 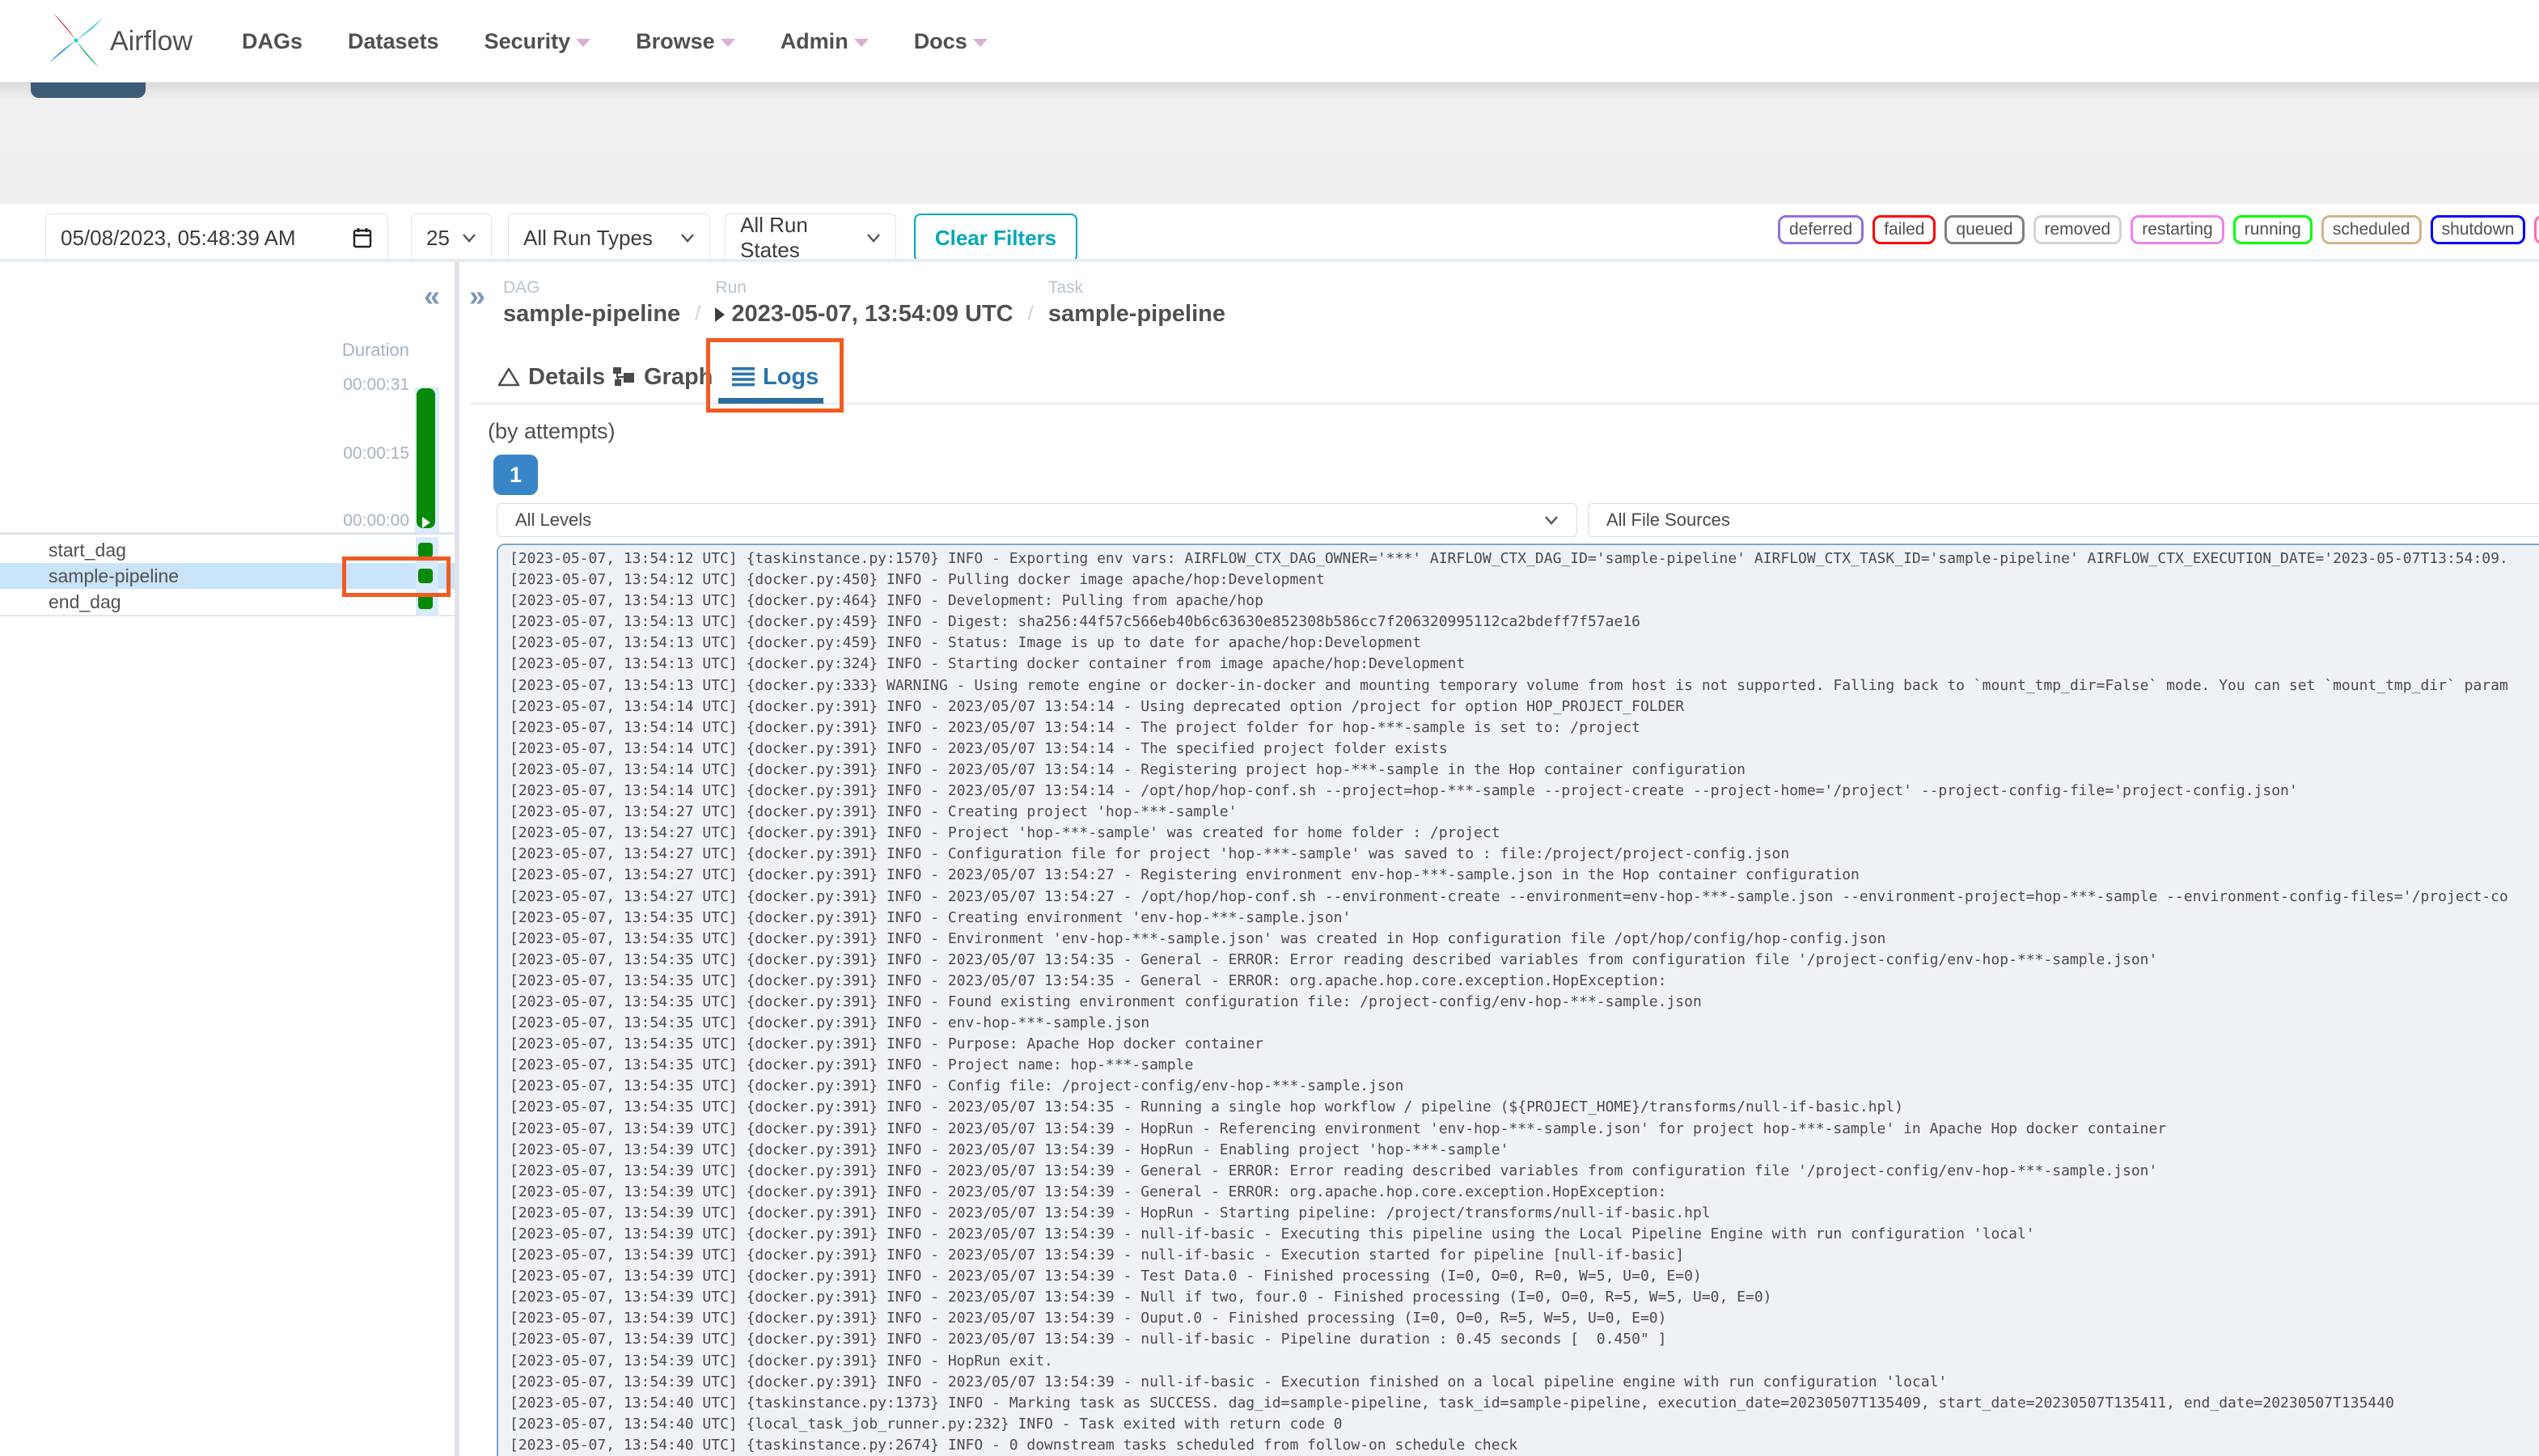 What do you see at coordinates (2478, 229) in the screenshot?
I see `state-badge-shutdown: shutdown` at bounding box center [2478, 229].